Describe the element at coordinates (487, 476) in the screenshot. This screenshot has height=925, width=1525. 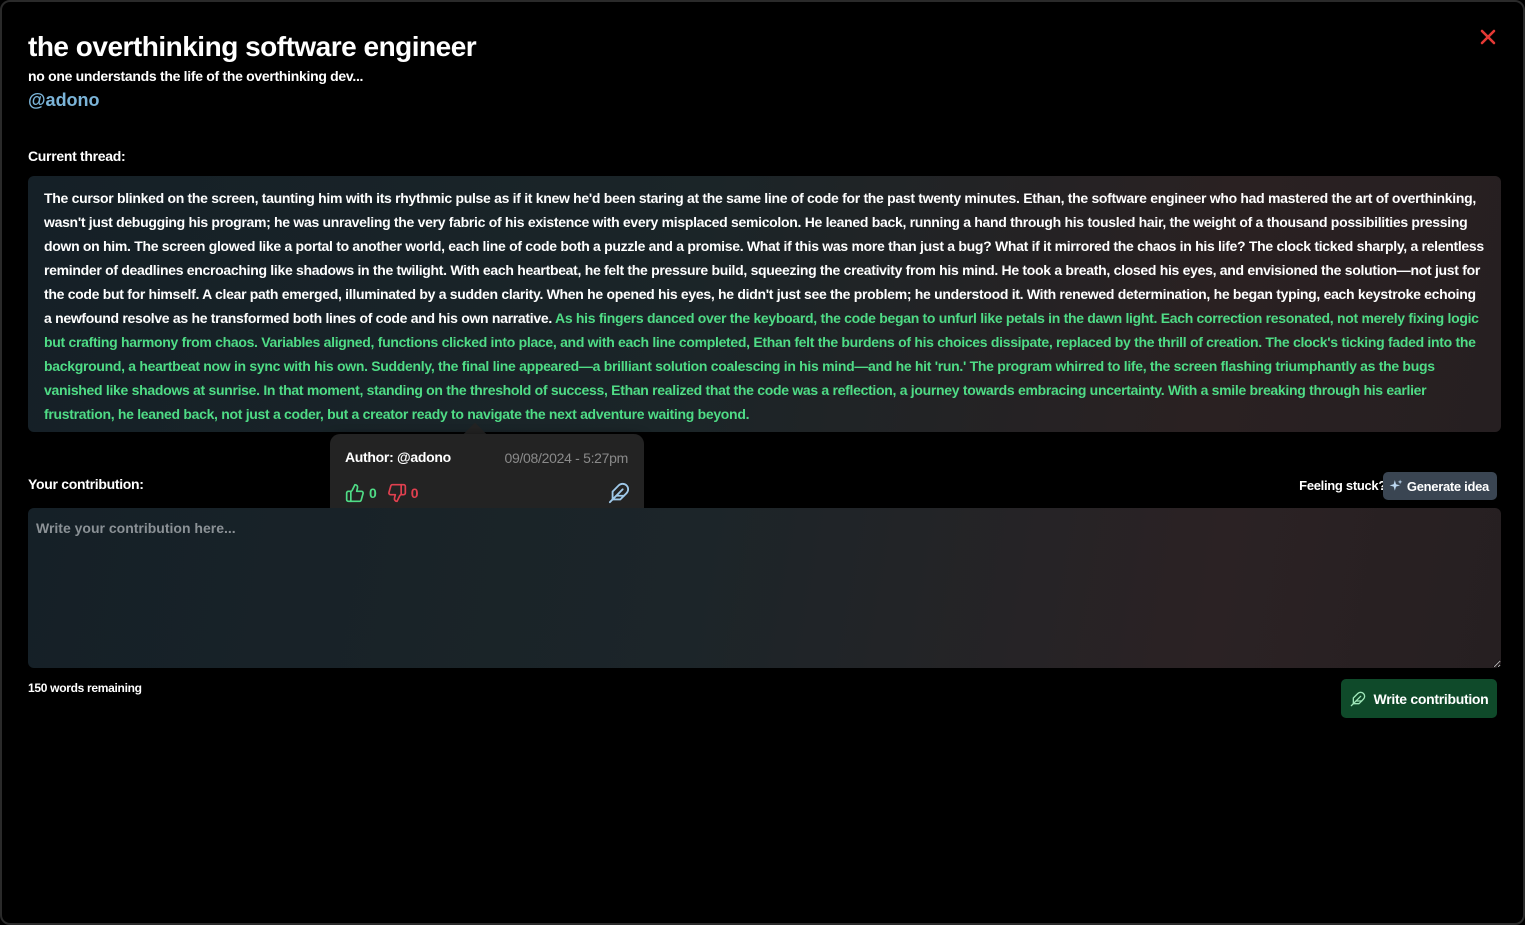
I see `segment-tooltip: Author: @adono 09/08/2024 - 5:27pm 0 0` at that location.